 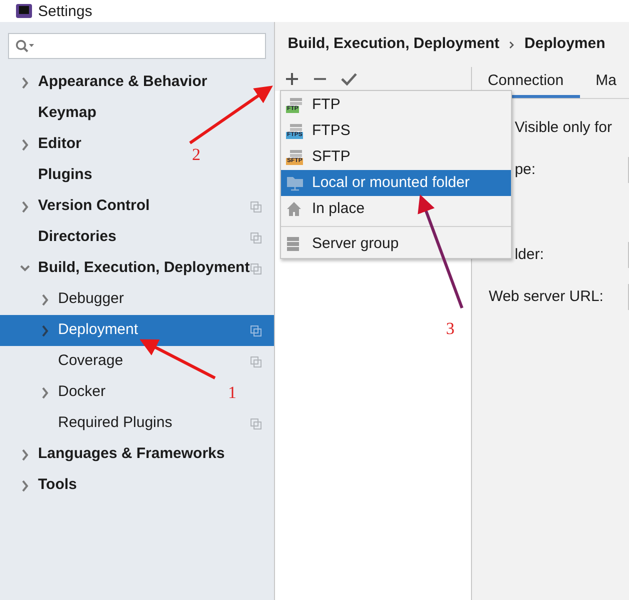 What do you see at coordinates (450, 328) in the screenshot?
I see `annotation-number: 3` at bounding box center [450, 328].